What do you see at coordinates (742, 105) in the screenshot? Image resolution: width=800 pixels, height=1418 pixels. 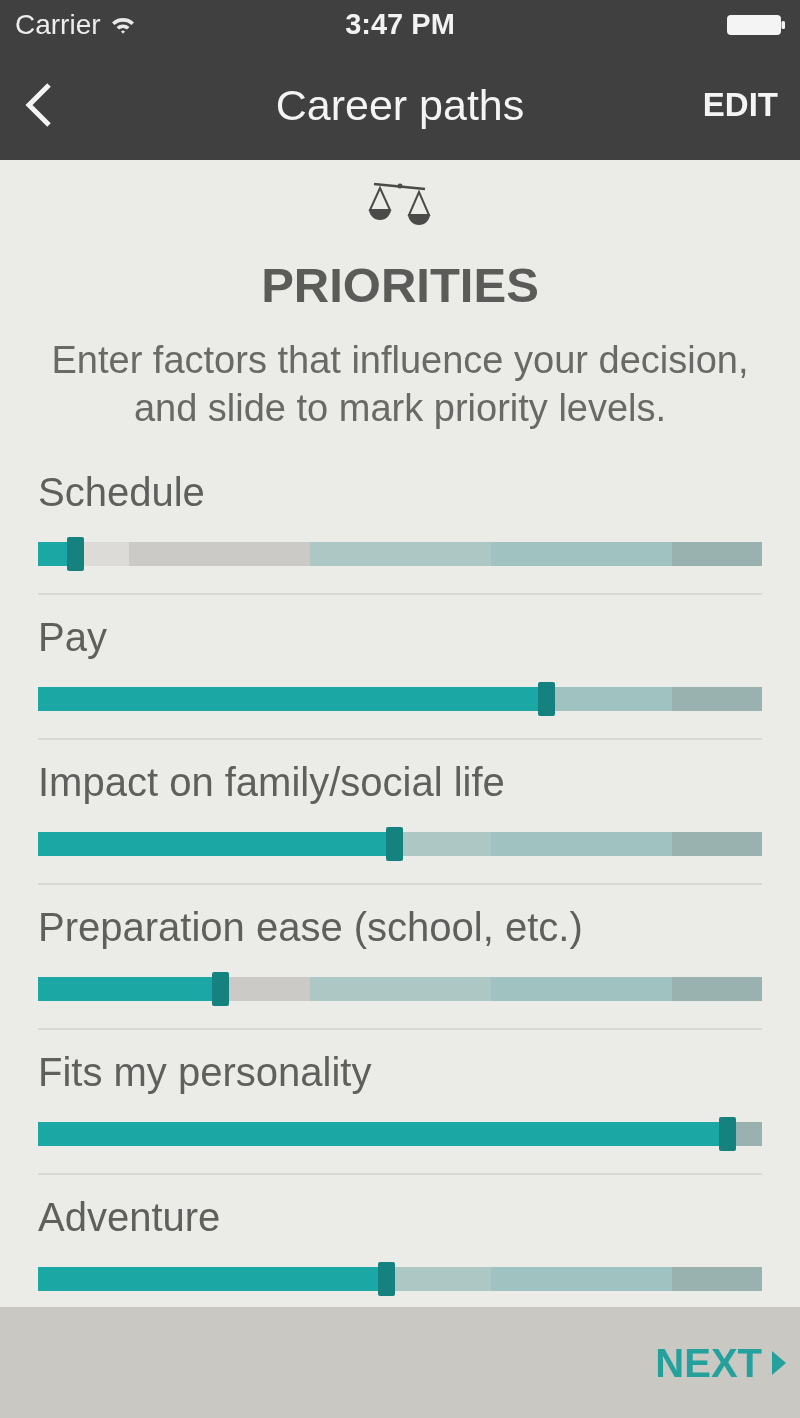 I see `edit-button: EDIT` at bounding box center [742, 105].